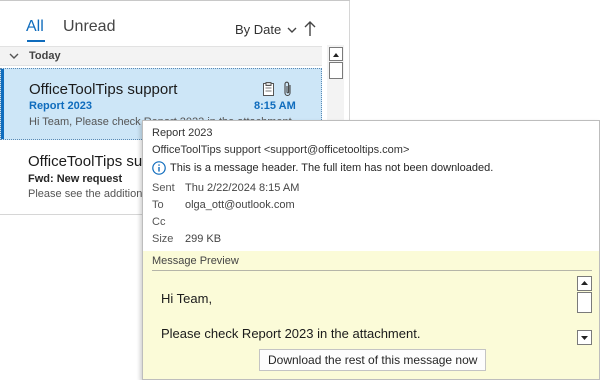 This screenshot has width=600, height=380. I want to click on preview-label: Message Preview, so click(195, 261).